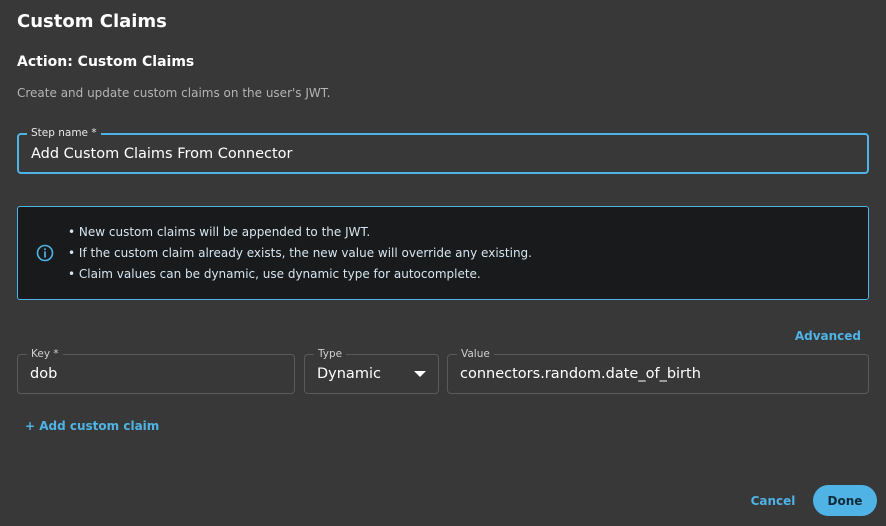  Describe the element at coordinates (156, 370) in the screenshot. I see `claim-key-field: Key * dob` at that location.